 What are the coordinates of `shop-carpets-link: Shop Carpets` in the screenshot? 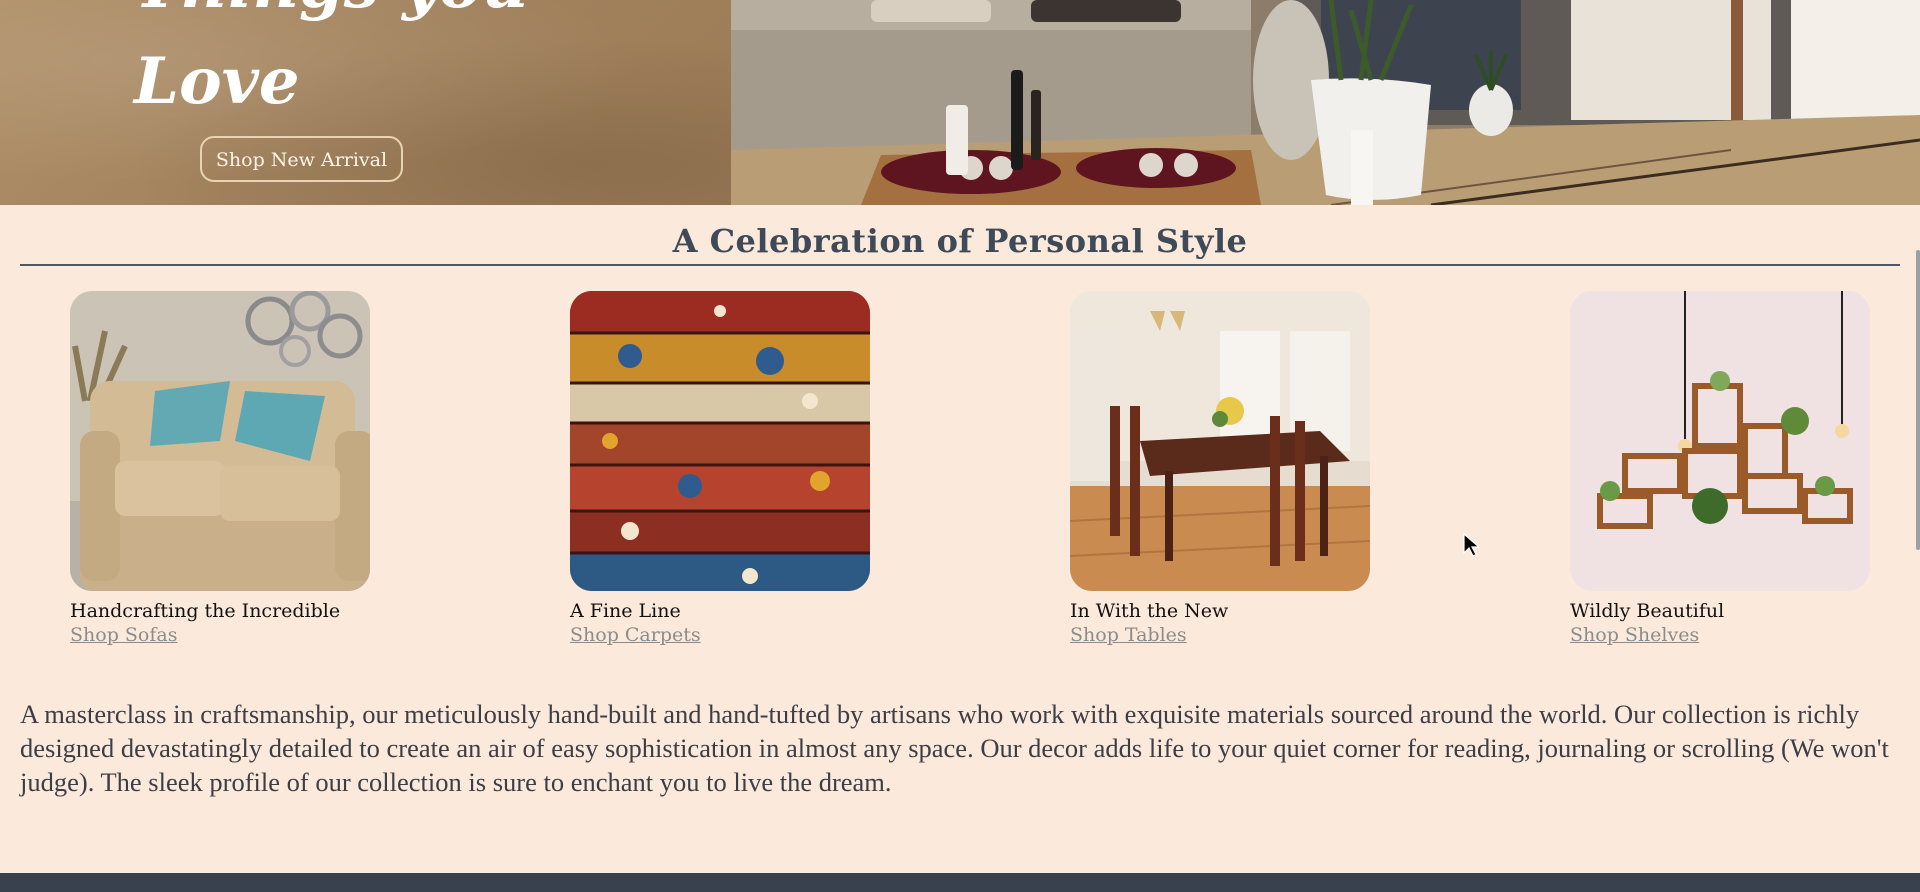 It's located at (730, 635).